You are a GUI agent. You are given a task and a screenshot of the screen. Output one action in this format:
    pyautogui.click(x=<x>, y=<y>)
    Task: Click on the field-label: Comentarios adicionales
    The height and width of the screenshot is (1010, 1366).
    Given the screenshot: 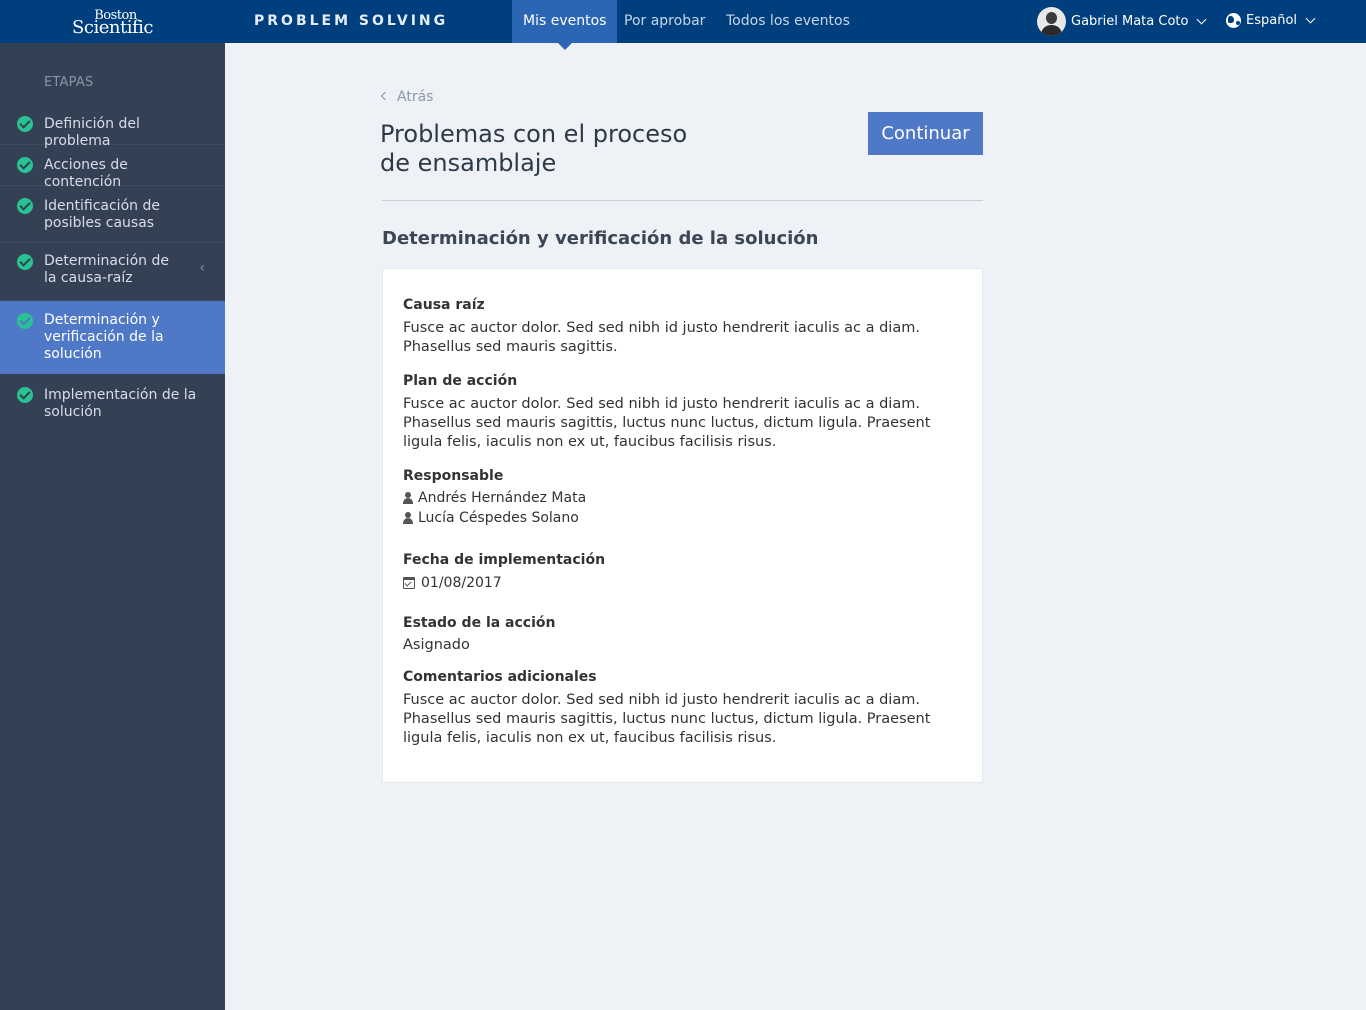 What is the action you would take?
    pyautogui.click(x=500, y=677)
    